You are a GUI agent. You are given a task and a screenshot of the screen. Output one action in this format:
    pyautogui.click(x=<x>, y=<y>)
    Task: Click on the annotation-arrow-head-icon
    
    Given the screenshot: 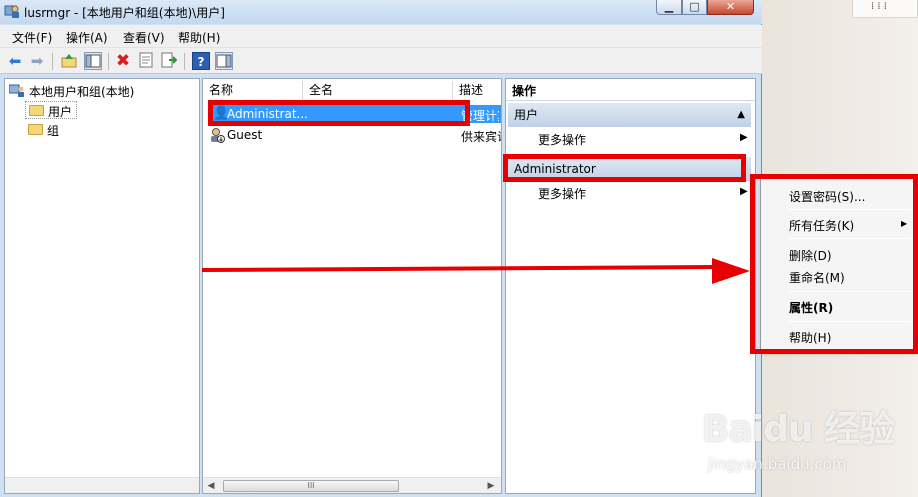 What is the action you would take?
    pyautogui.click(x=731, y=271)
    